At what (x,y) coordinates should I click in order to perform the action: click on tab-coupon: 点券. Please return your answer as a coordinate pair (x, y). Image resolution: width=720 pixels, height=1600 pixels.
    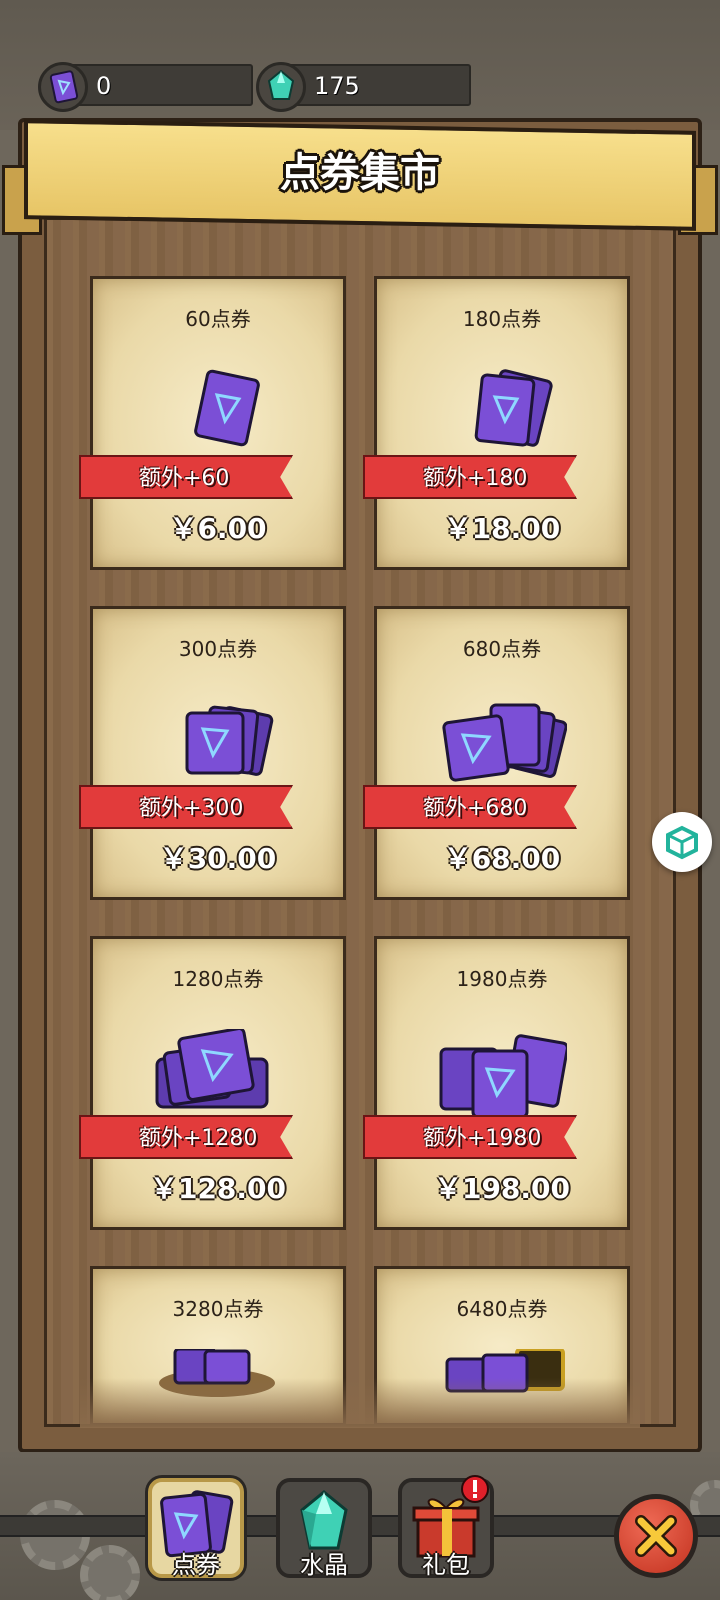
    Looking at the image, I should click on (196, 1528).